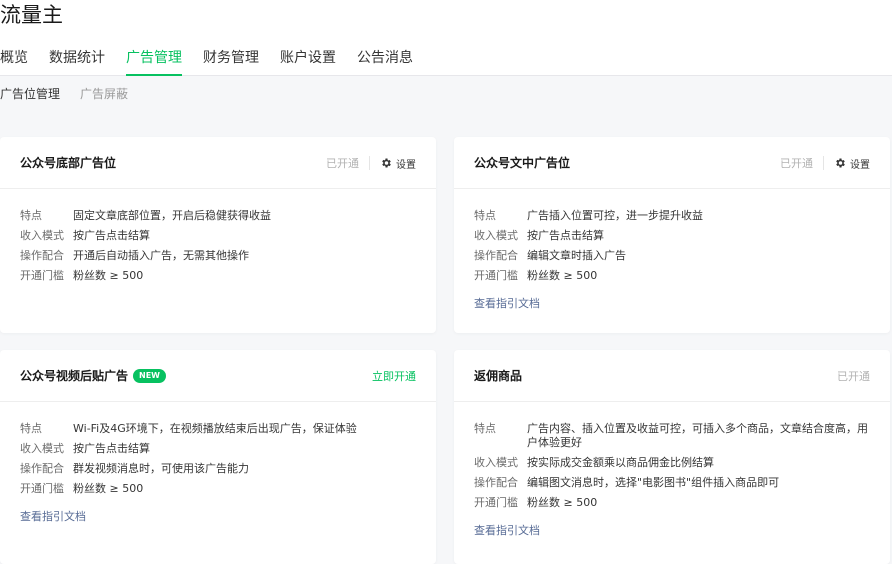 The image size is (892, 564). Describe the element at coordinates (446, 38) in the screenshot. I see `page-header: 流量主 概览 数据统计 广告管理 财务管理 账户设置 公告消息` at that location.